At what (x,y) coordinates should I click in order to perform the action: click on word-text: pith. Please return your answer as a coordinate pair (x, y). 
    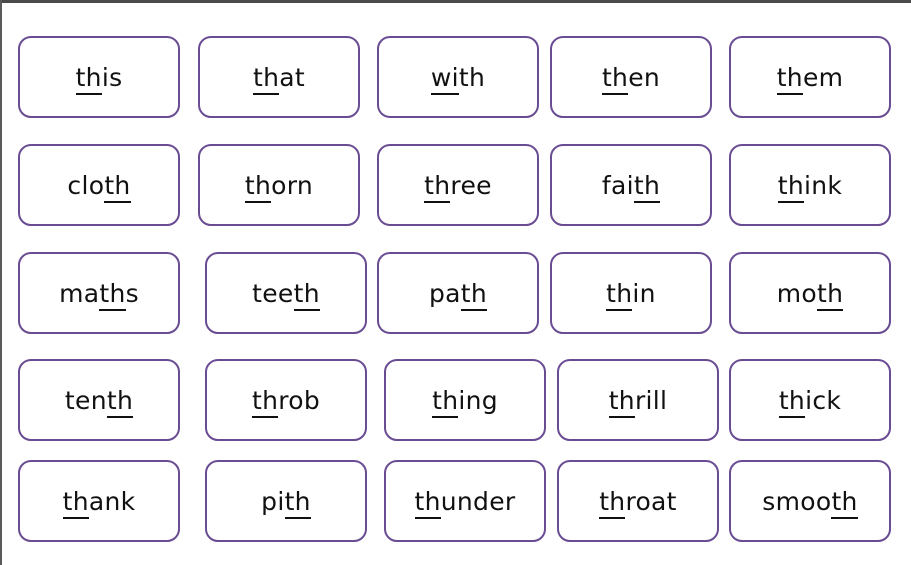
    Looking at the image, I should click on (286, 502).